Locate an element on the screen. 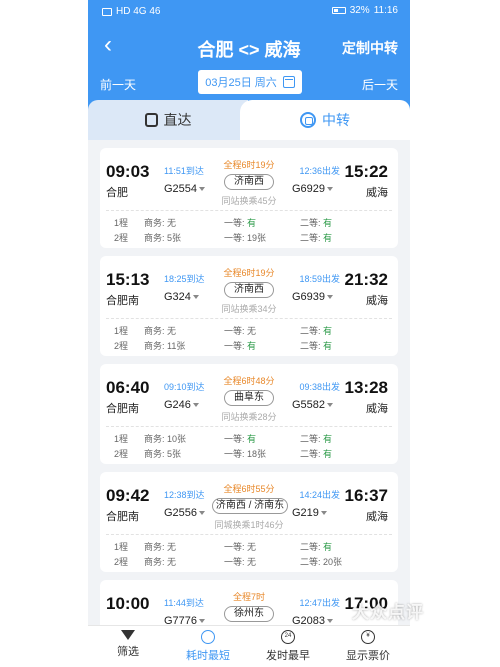  seat-row: 1程 商务: 无一等: 有二等: 有 is located at coordinates (250, 223).